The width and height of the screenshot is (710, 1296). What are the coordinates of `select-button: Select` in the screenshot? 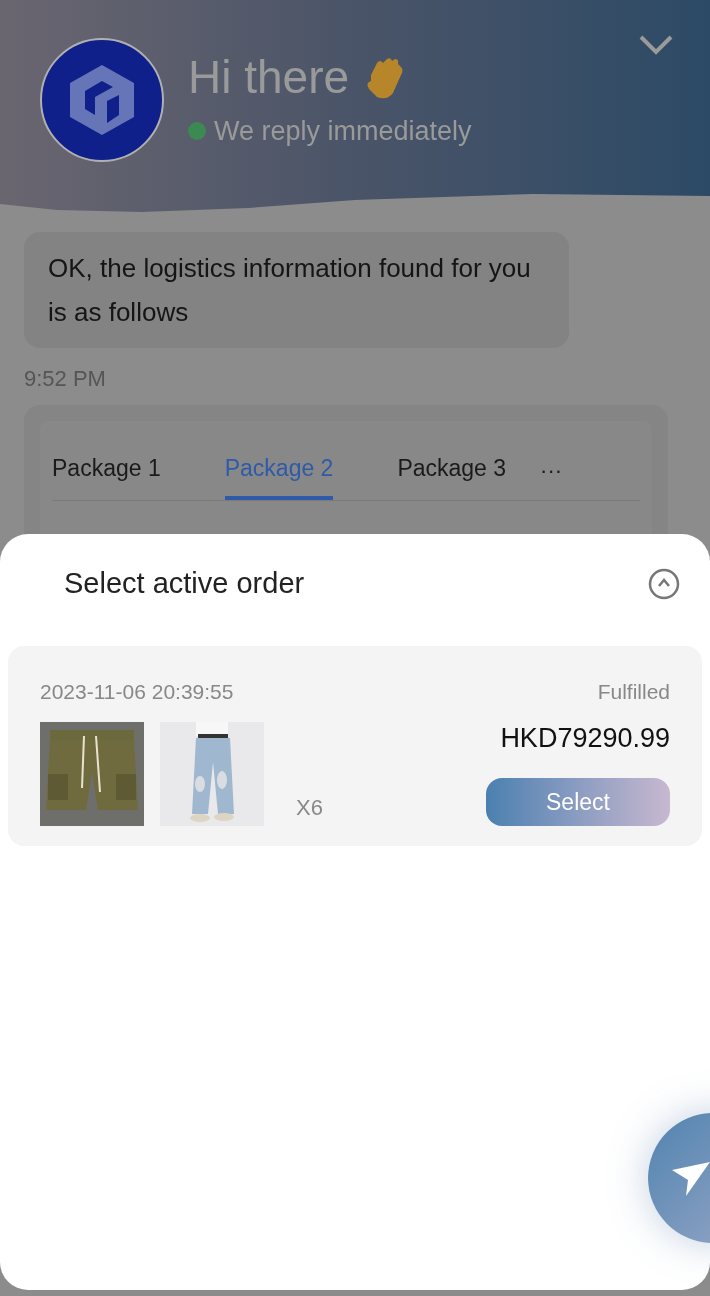 It's located at (578, 802).